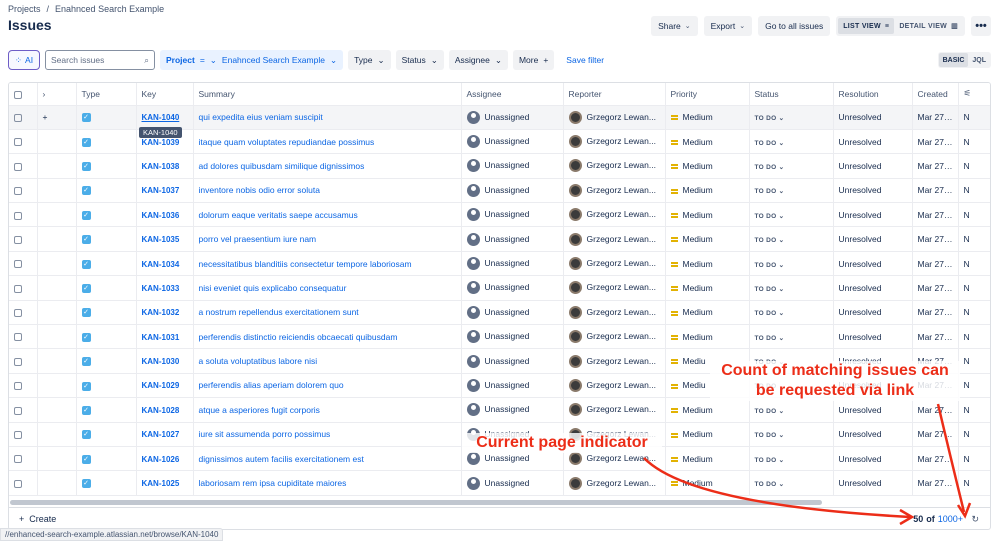 This screenshot has height=541, width=999. I want to click on row-key-cell: KAN-1025, so click(165, 483).